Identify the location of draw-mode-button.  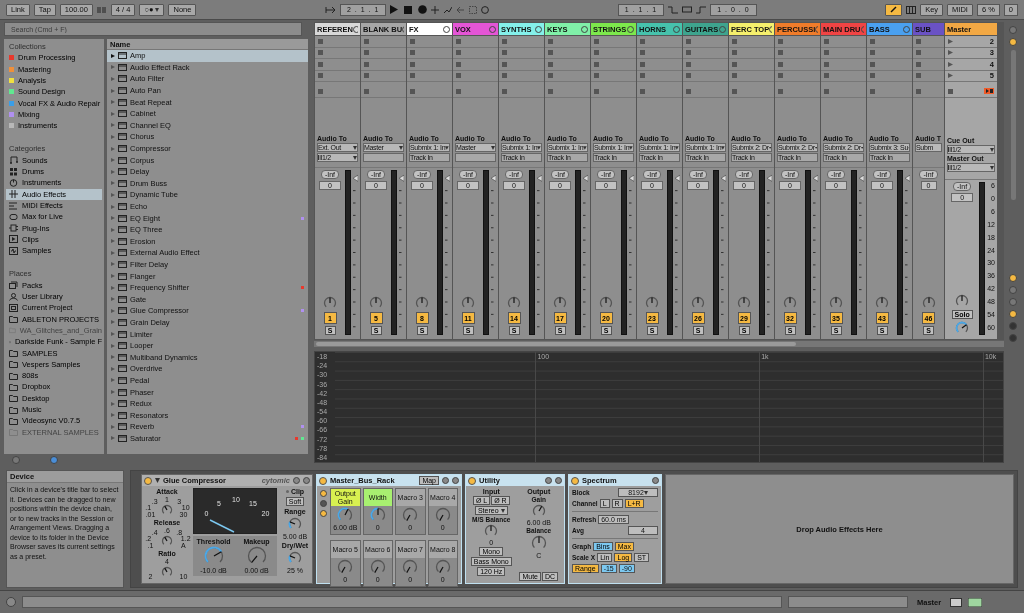
(894, 9).